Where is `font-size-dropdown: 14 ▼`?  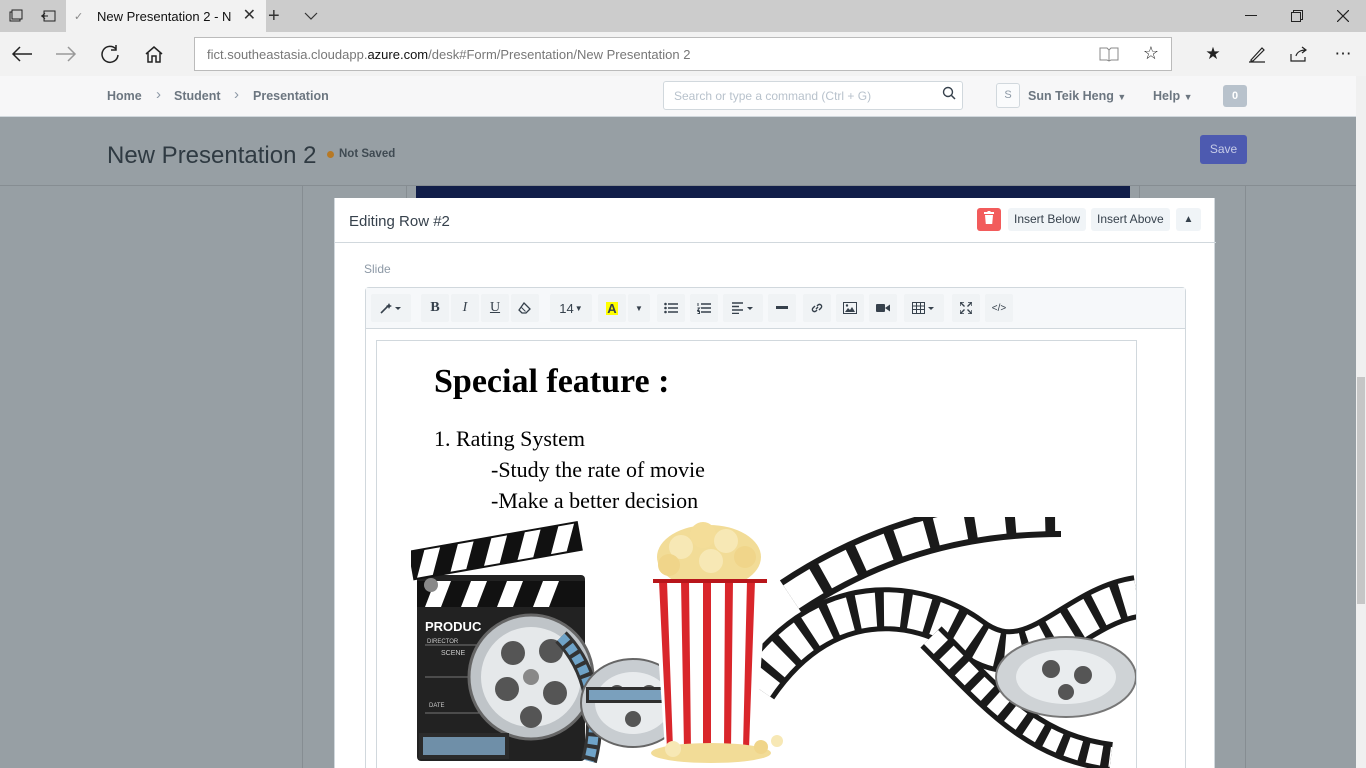 font-size-dropdown: 14 ▼ is located at coordinates (571, 308).